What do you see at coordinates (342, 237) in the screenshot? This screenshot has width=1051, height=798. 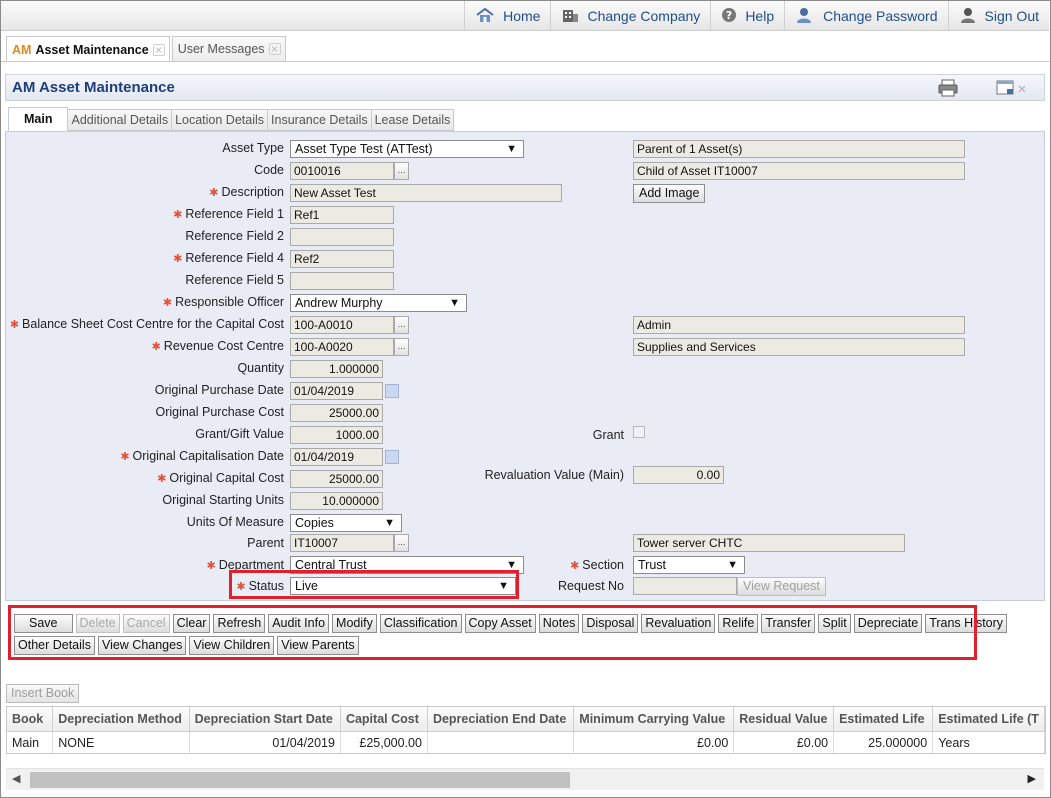 I see `ref2-field` at bounding box center [342, 237].